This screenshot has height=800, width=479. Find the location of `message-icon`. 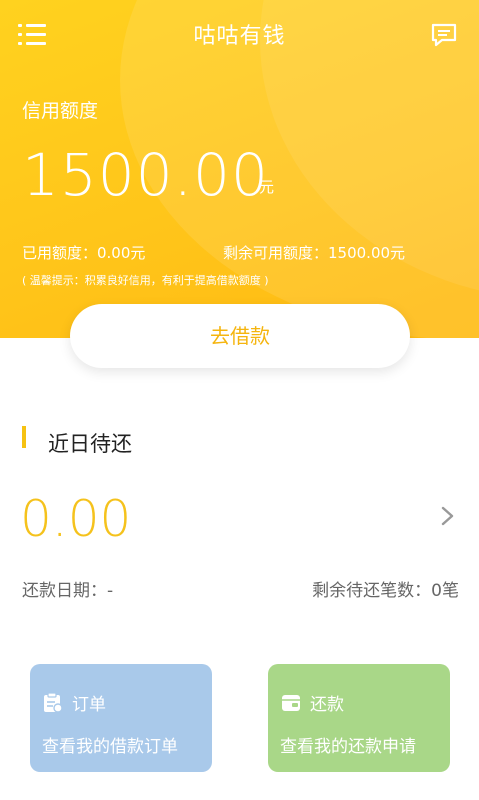

message-icon is located at coordinates (445, 35).